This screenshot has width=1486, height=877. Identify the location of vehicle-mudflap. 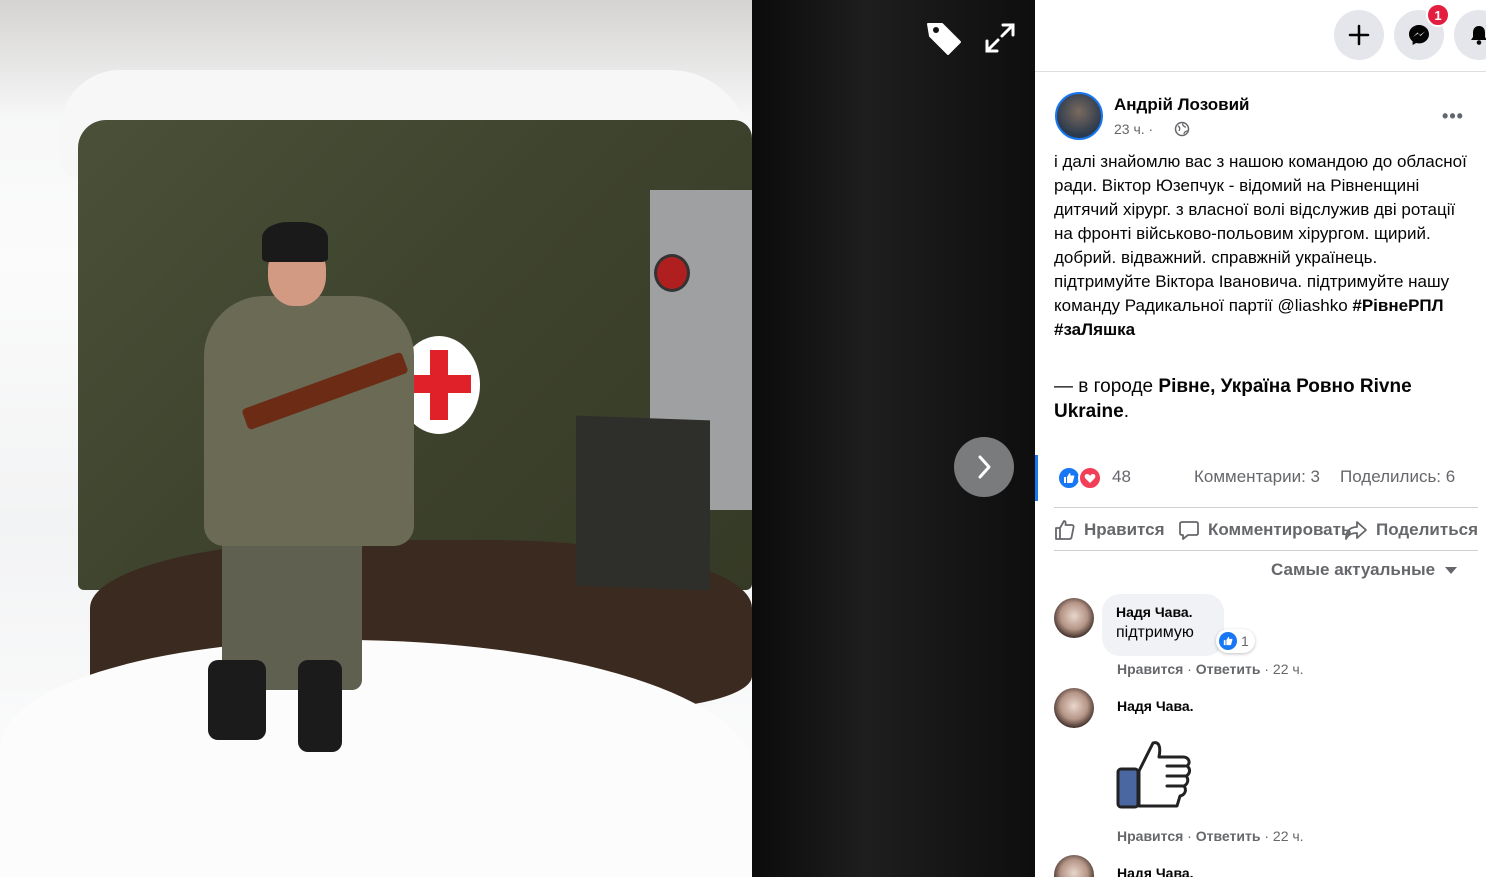
(643, 503).